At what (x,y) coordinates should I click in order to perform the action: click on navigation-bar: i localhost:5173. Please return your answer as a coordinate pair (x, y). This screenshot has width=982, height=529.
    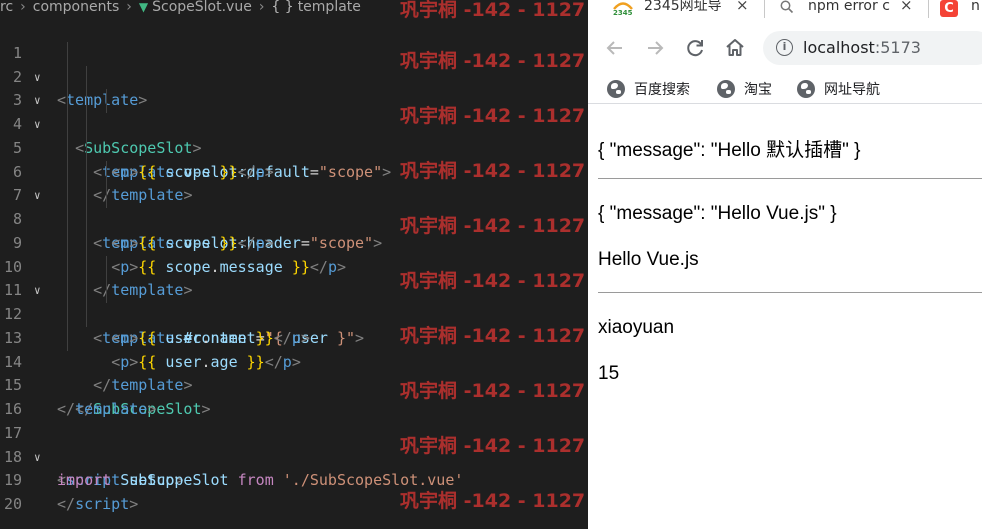
    Looking at the image, I should click on (785, 48).